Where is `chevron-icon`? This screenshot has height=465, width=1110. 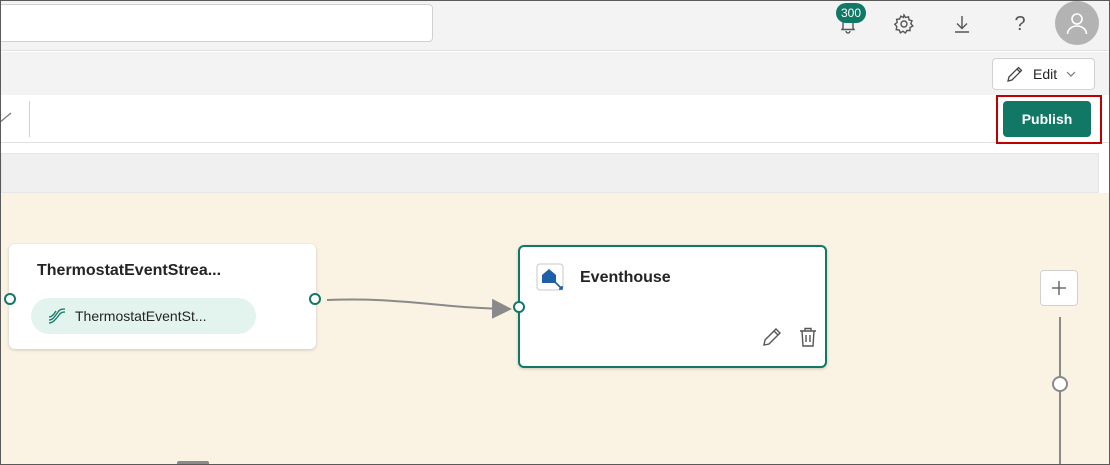 chevron-icon is located at coordinates (7, 118).